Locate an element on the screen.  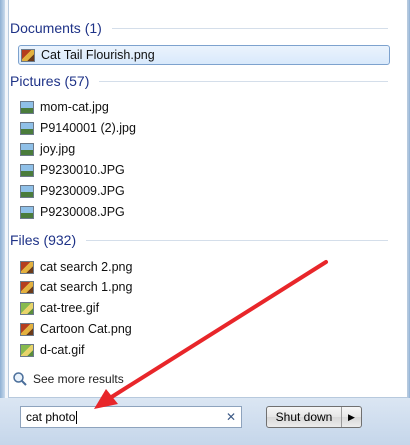
documents-group-header: Documents (1) is located at coordinates (199, 28).